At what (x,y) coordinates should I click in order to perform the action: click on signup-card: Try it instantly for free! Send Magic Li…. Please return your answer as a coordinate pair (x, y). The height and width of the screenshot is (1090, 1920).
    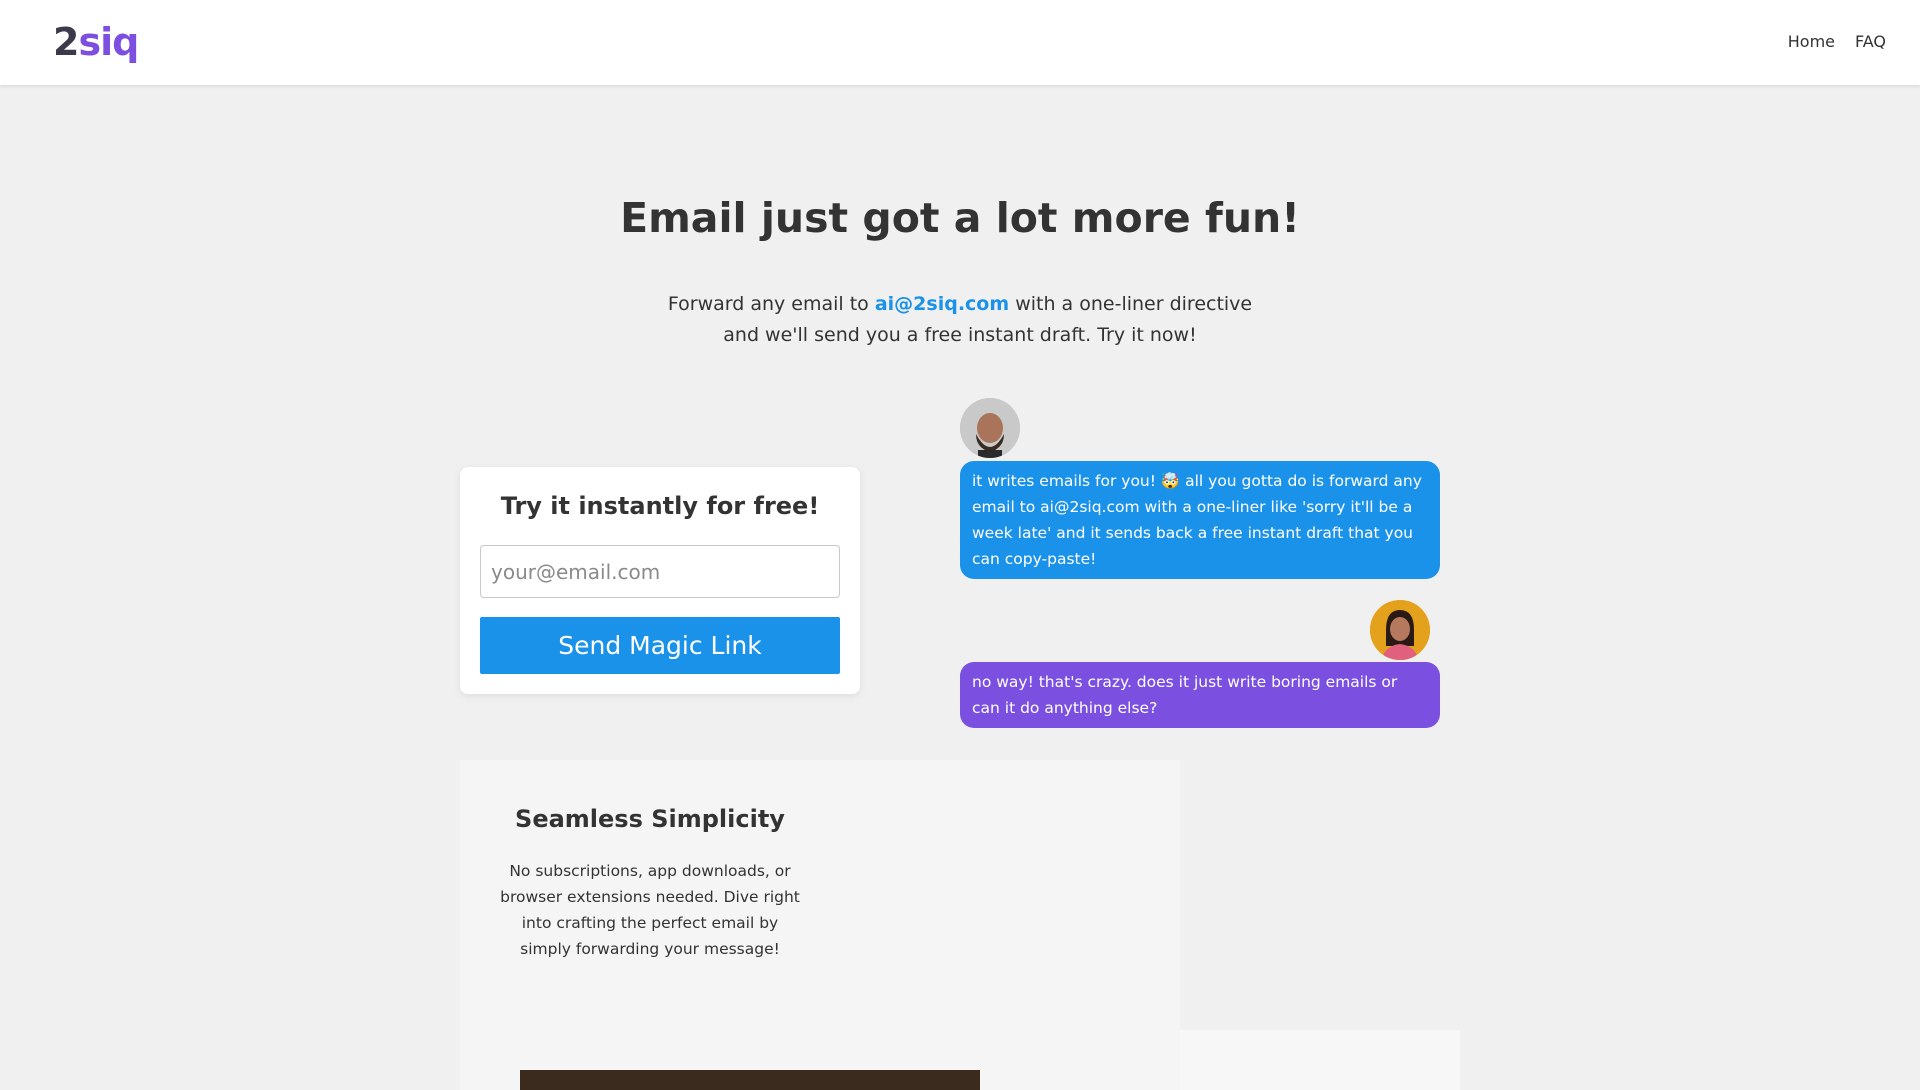
    Looking at the image, I should click on (660, 580).